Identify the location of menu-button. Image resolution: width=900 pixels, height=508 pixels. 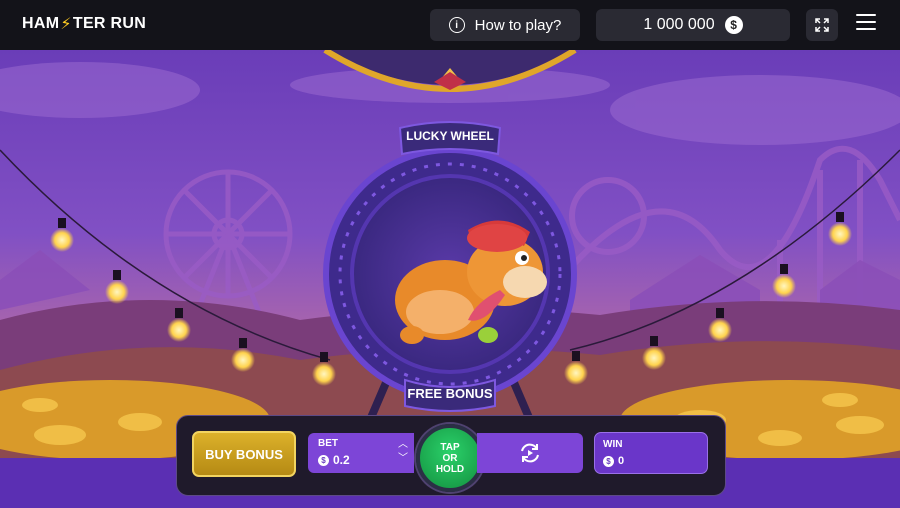
(866, 23).